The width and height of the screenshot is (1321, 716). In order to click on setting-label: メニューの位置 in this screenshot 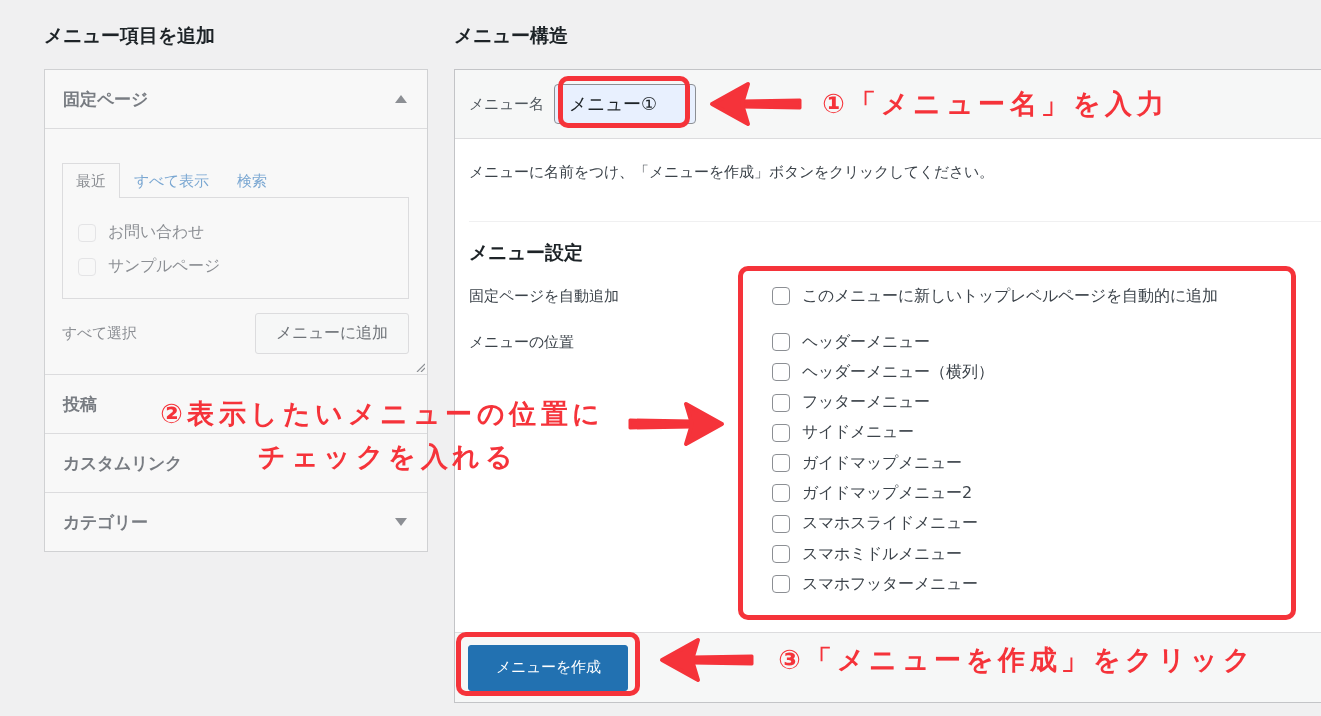, I will do `click(521, 342)`.